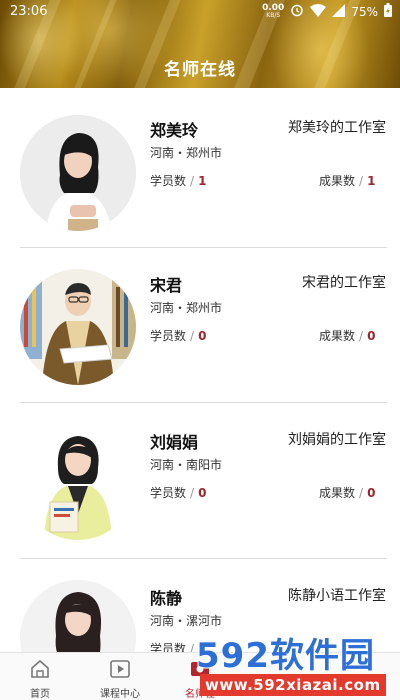 The image size is (400, 700). What do you see at coordinates (186, 465) in the screenshot?
I see `teacher-location: 河南・南阳市` at bounding box center [186, 465].